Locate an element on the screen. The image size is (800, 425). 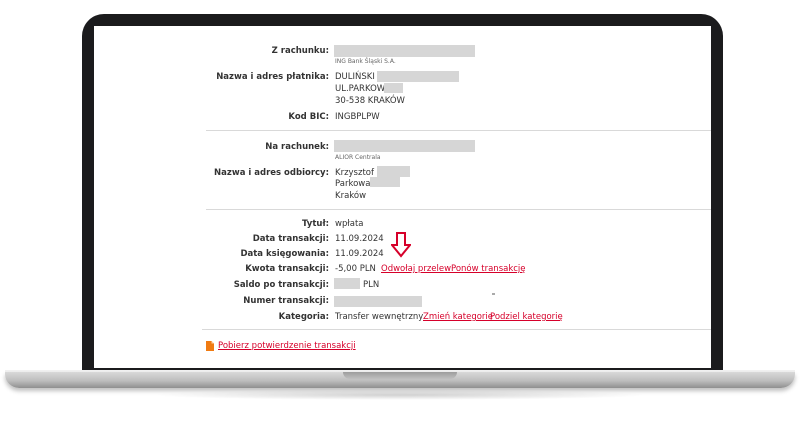
repeat-transaction-link: Ponów transakcję is located at coordinates (488, 269).